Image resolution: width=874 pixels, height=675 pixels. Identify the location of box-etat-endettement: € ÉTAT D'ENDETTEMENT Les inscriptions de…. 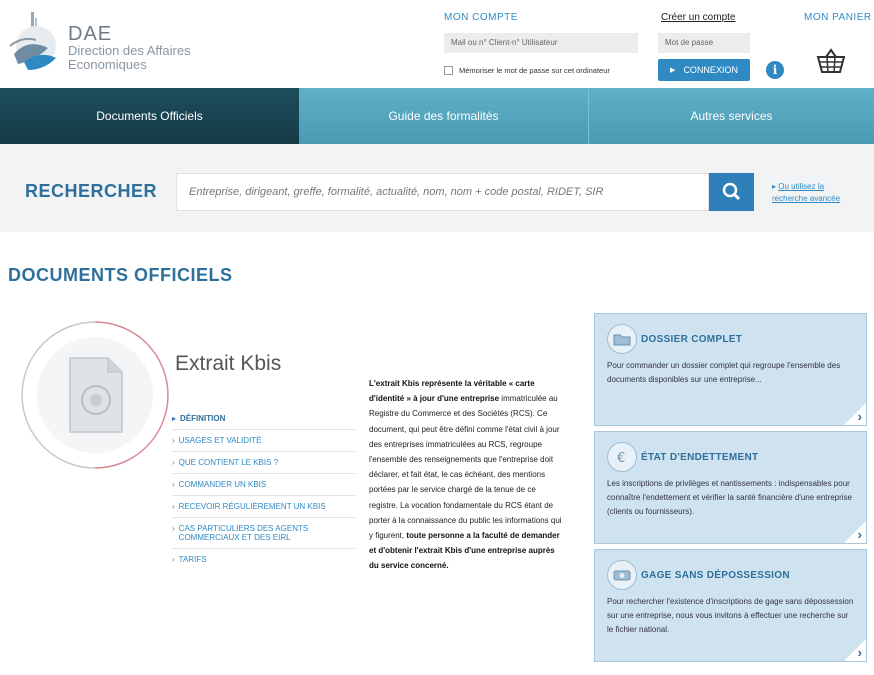
(730, 487).